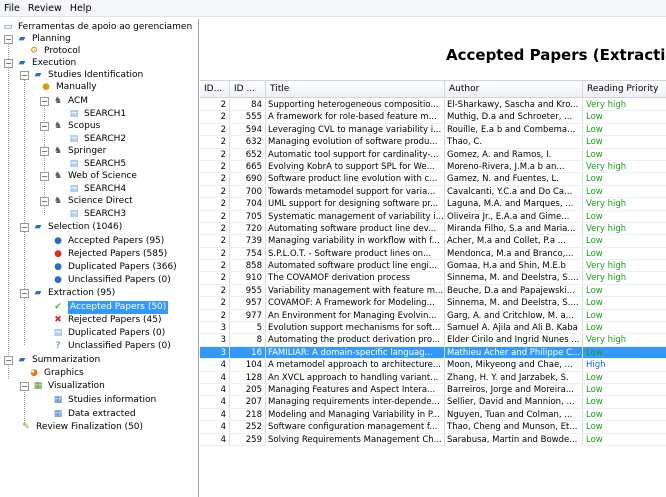 This screenshot has width=666, height=497. Describe the element at coordinates (104, 400) in the screenshot. I see `tree-item: ▦ Studies information` at that location.